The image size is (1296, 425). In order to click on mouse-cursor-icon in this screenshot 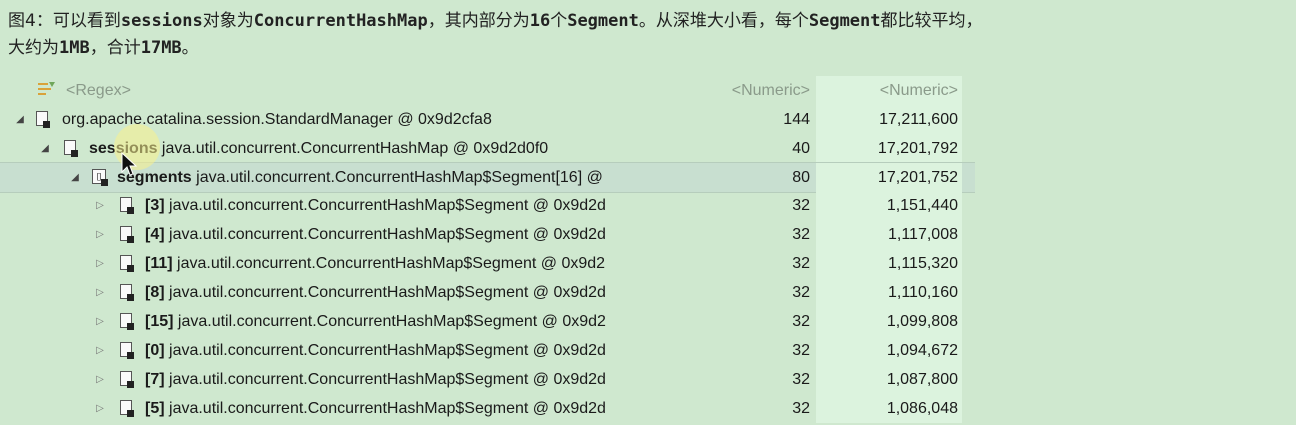, I will do `click(129, 164)`.